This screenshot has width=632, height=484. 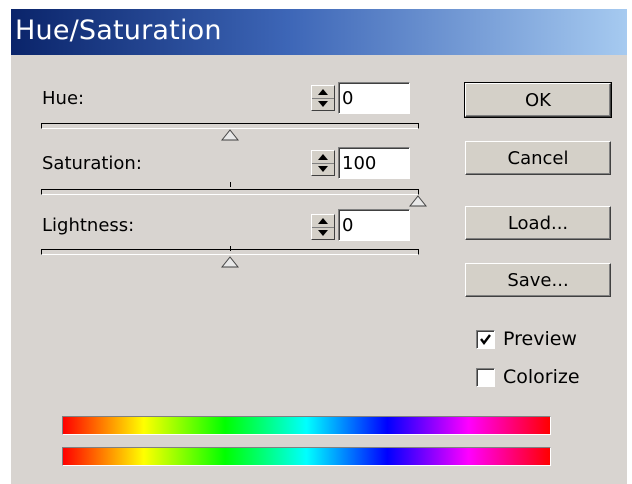 What do you see at coordinates (541, 377) in the screenshot?
I see `colorize-label: Colorize` at bounding box center [541, 377].